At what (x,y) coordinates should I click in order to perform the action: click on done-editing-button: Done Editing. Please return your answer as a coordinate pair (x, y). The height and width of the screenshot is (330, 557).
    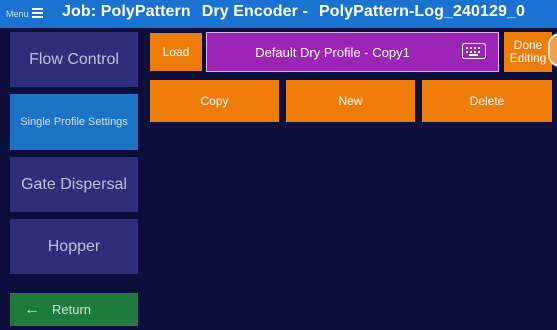
    Looking at the image, I should click on (528, 52).